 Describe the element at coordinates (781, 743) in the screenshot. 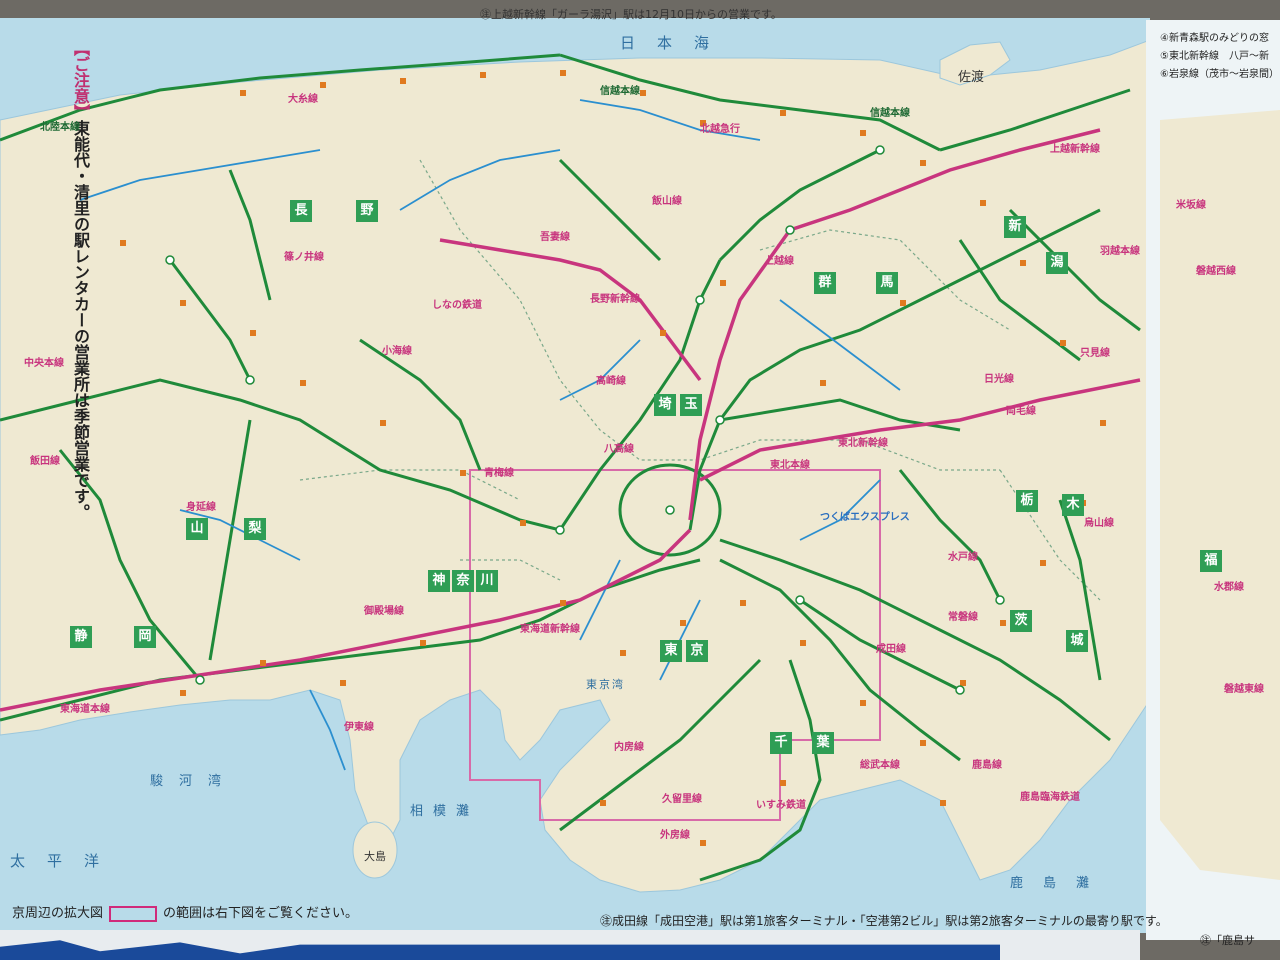

I see `pref-chiba-1: 千` at that location.